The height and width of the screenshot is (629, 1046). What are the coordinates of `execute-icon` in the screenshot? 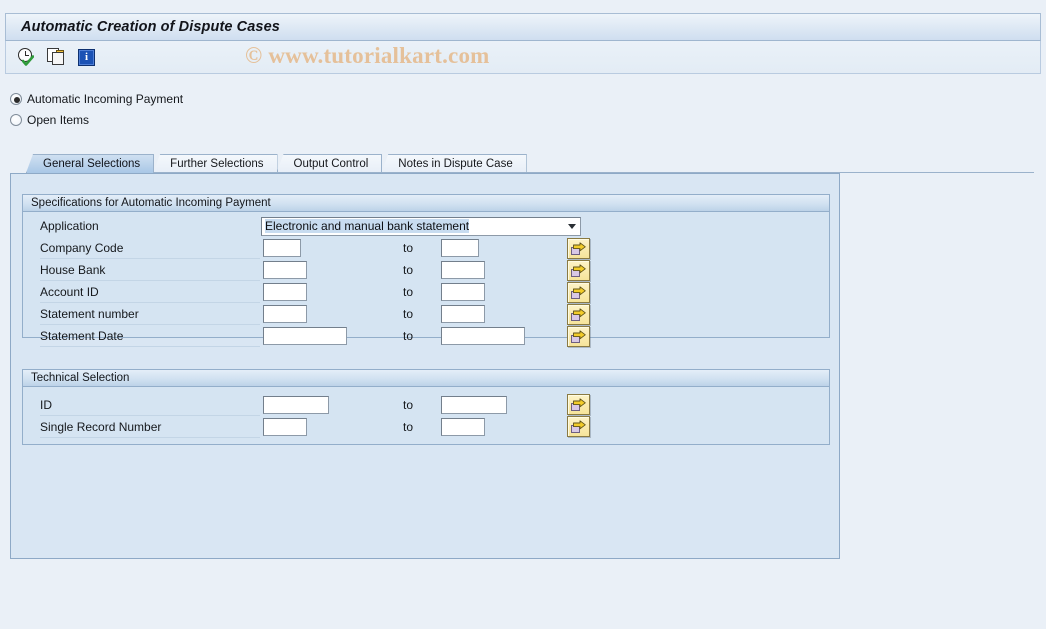 It's located at (26, 57).